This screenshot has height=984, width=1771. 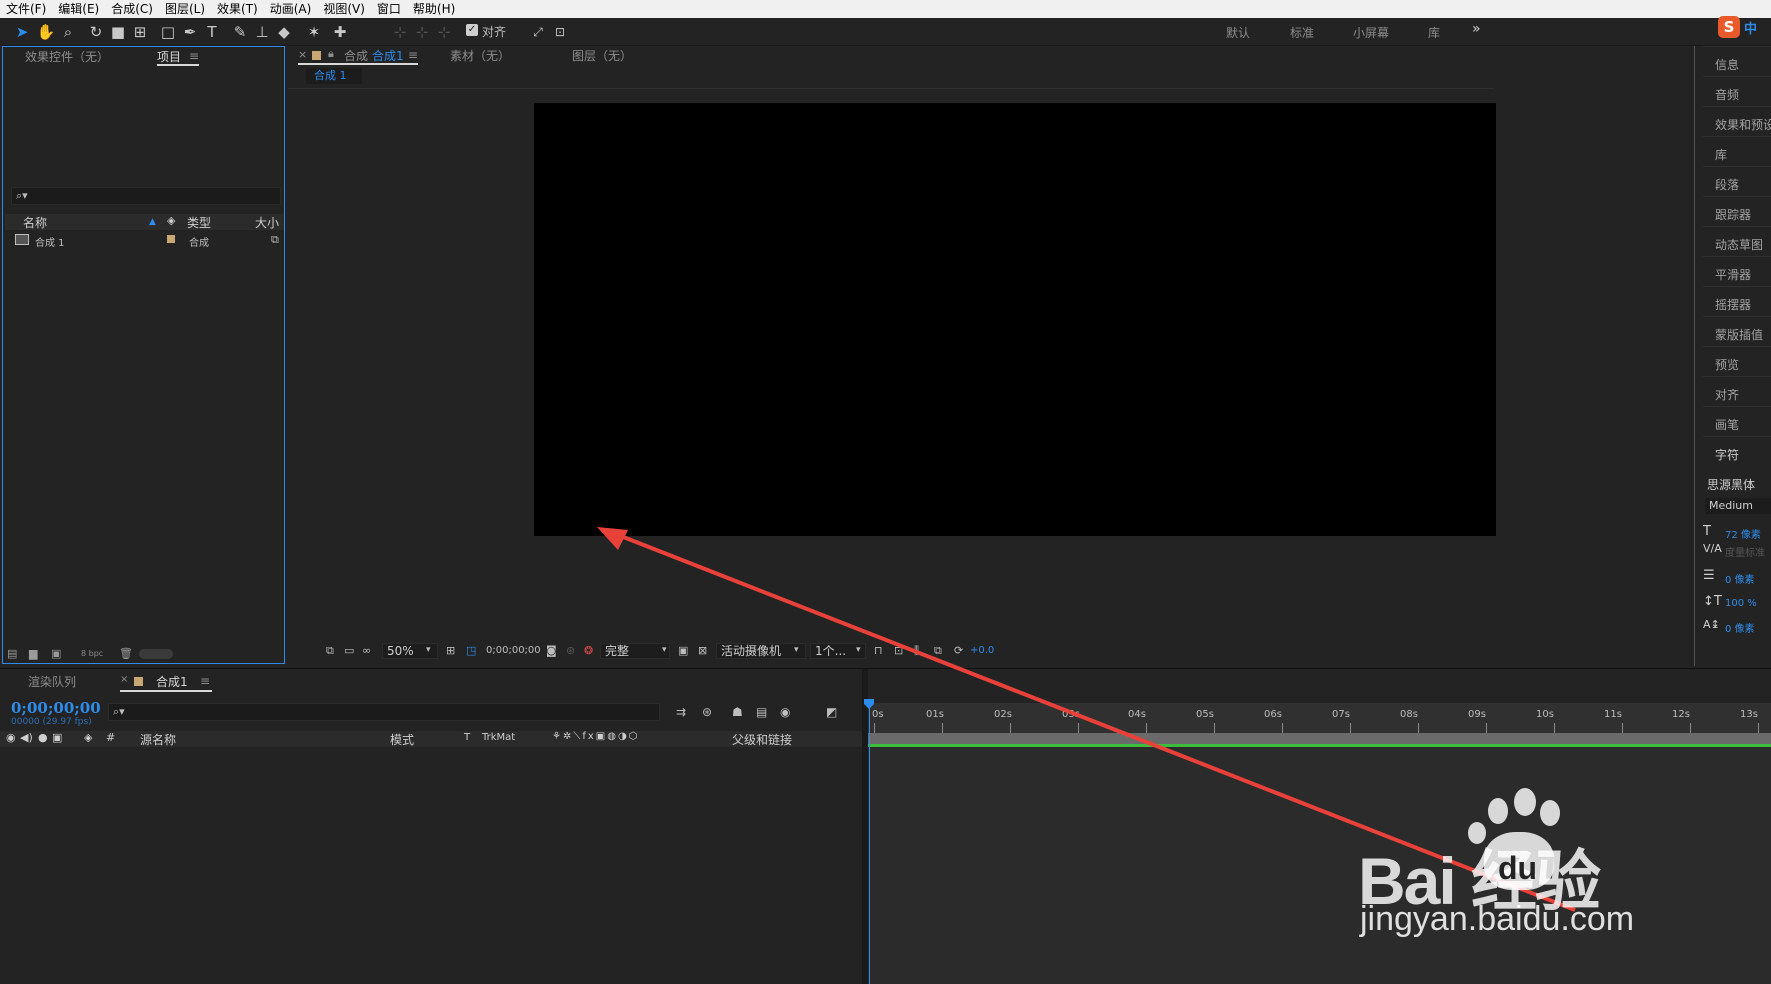 What do you see at coordinates (1497, 919) in the screenshot?
I see `baidu-url: jingyan.baidu.com` at bounding box center [1497, 919].